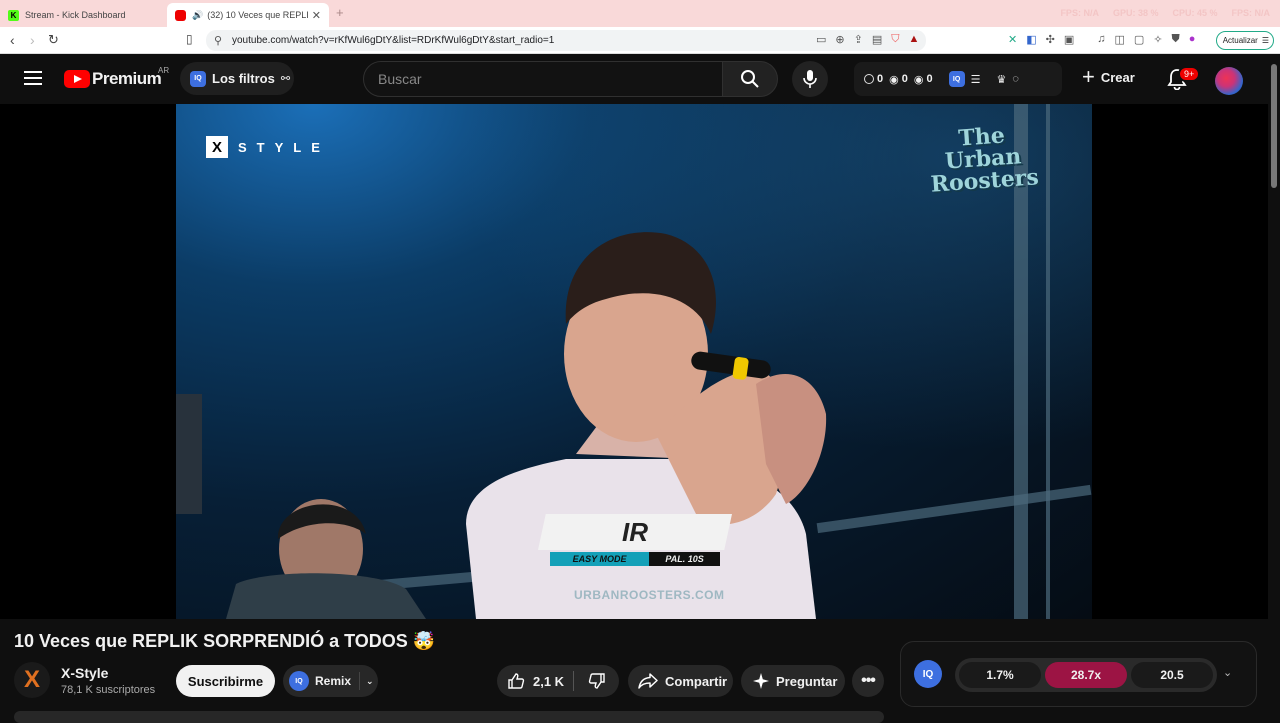 Image resolution: width=1280 pixels, height=723 pixels. What do you see at coordinates (1001, 79) in the screenshot?
I see `trophy-icon: ♛` at bounding box center [1001, 79].